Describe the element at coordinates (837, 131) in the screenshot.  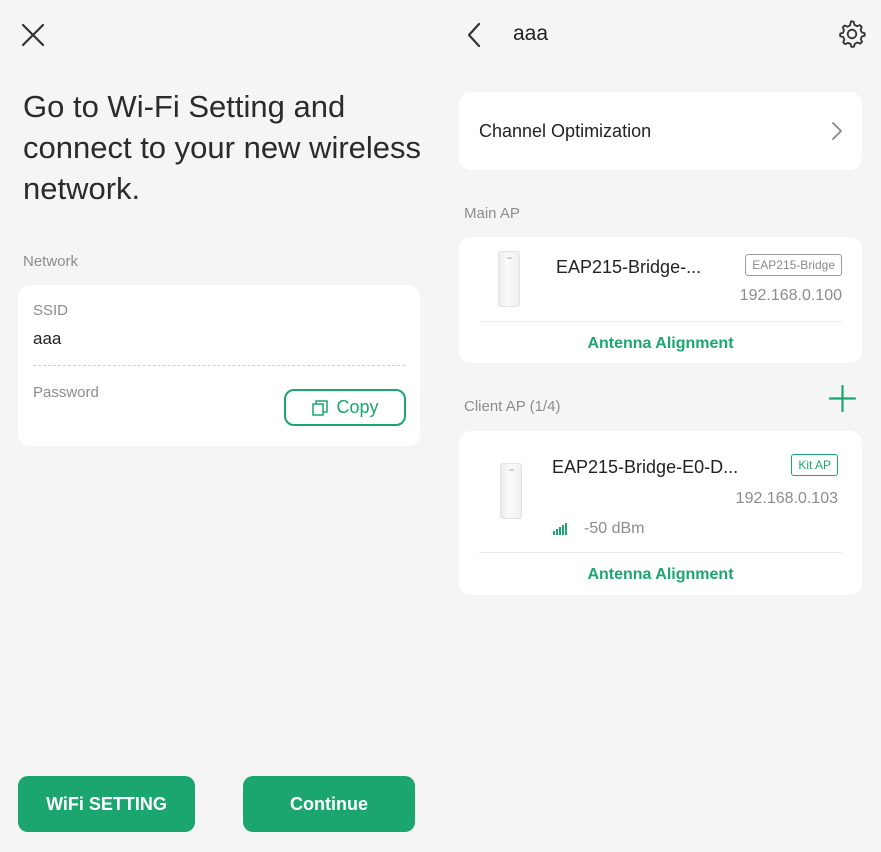
I see `chevron-right-icon` at that location.